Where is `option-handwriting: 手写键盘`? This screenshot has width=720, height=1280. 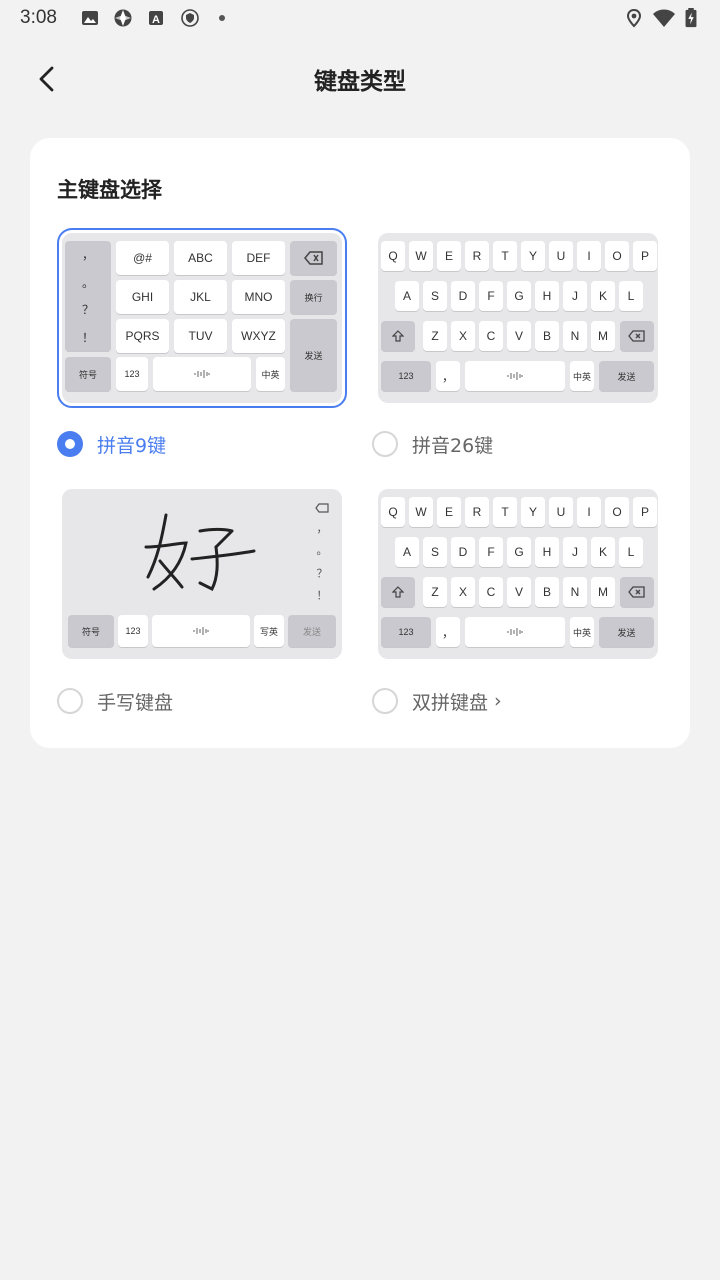
option-handwriting: 手写键盘 is located at coordinates (115, 701).